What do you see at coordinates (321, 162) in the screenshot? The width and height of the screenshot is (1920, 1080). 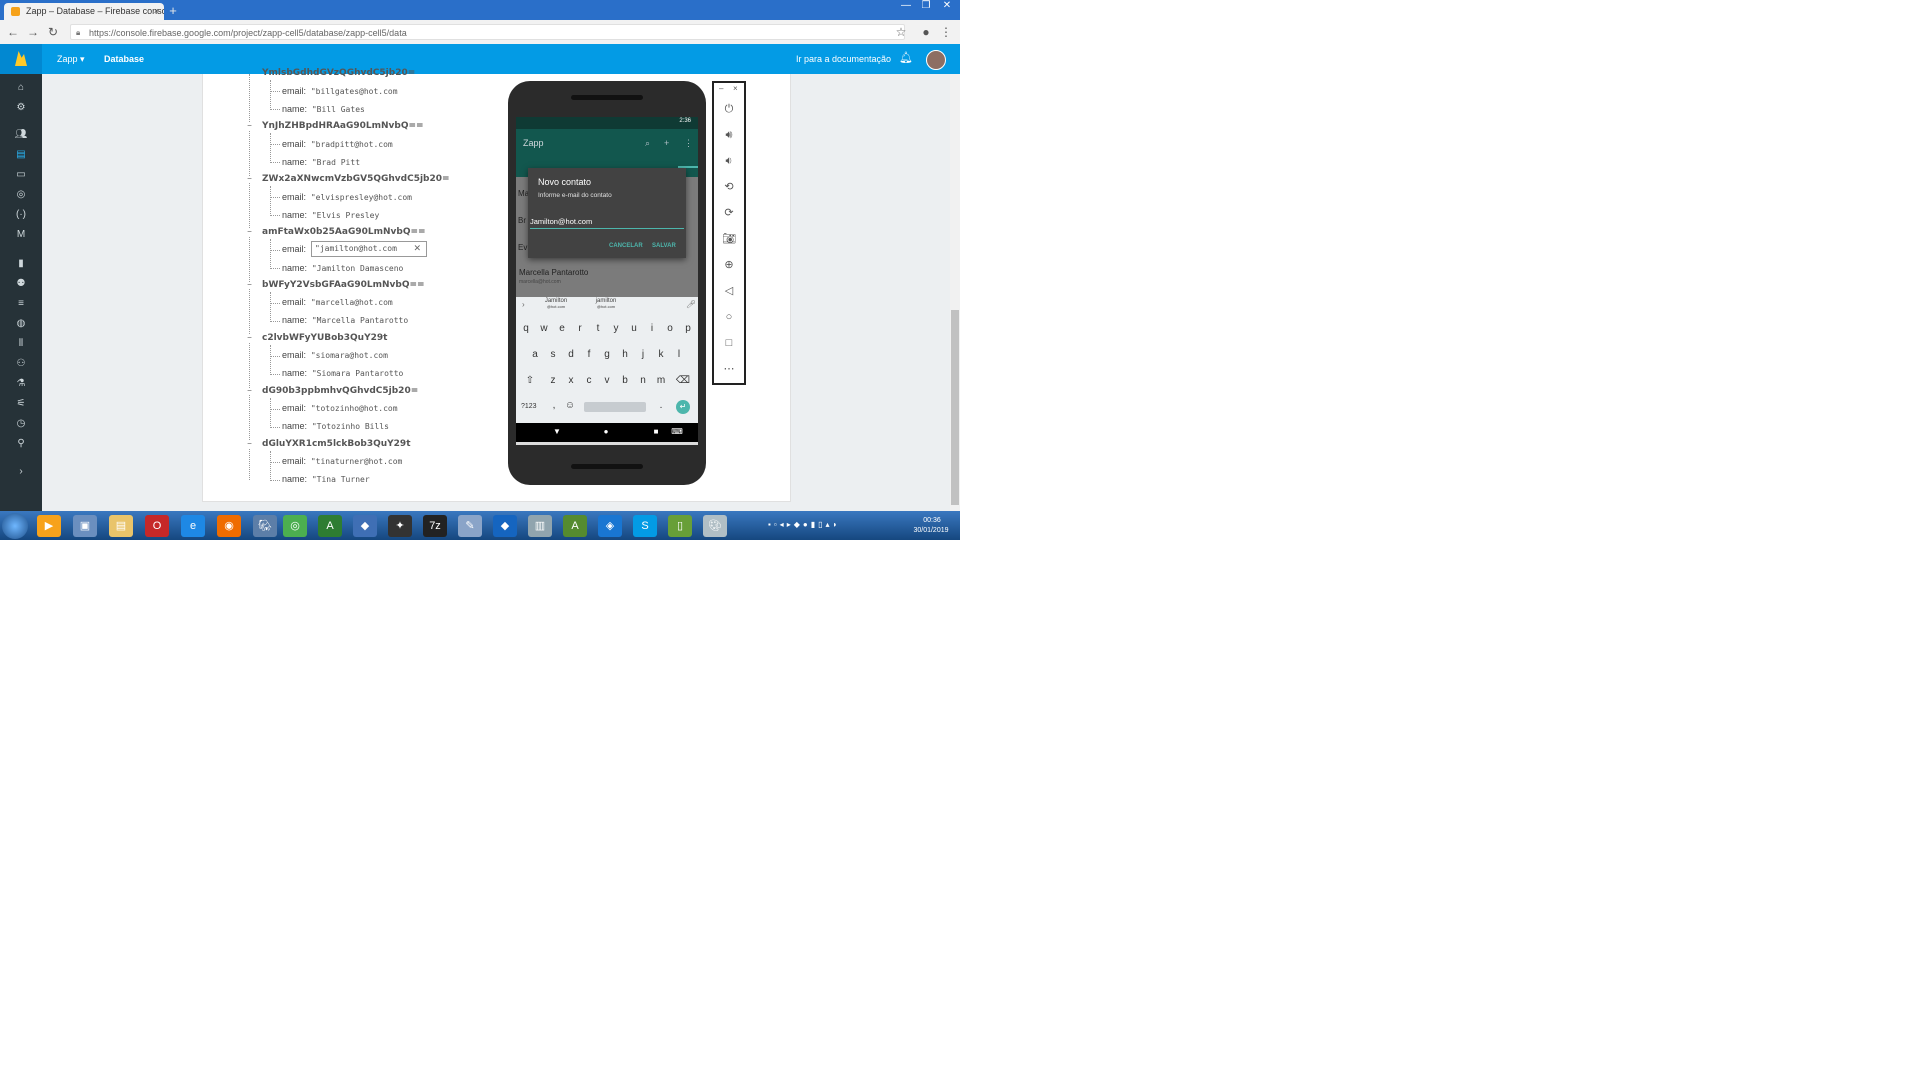 I see `db-child-name: name: "Brad Pitt` at bounding box center [321, 162].